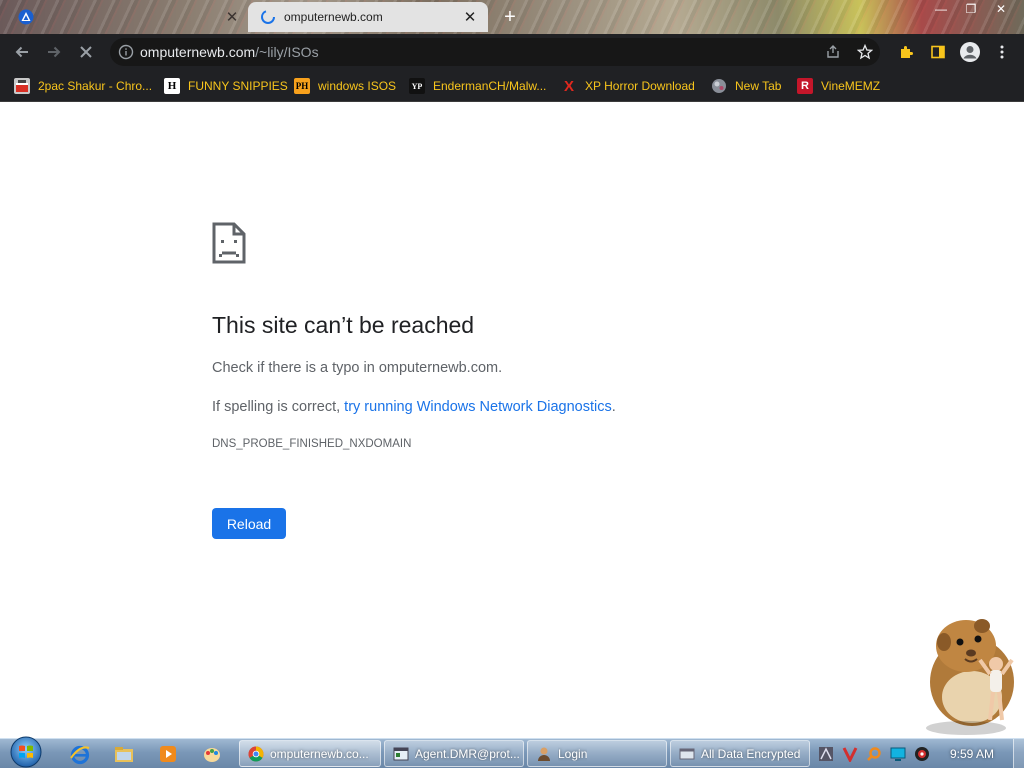  What do you see at coordinates (544, 754) in the screenshot?
I see `user-icon` at bounding box center [544, 754].